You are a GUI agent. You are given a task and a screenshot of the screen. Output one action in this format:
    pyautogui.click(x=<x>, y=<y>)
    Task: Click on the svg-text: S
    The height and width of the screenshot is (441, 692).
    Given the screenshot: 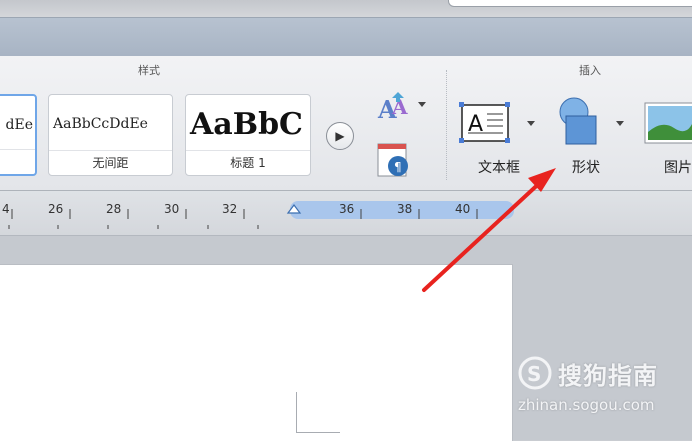 What is the action you would take?
    pyautogui.click(x=534, y=374)
    